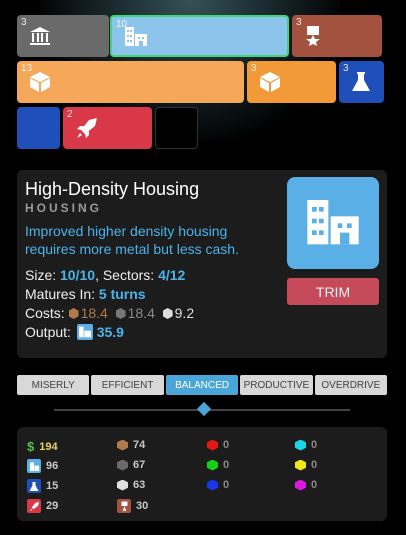 Image resolution: width=406 pixels, height=535 pixels. Describe the element at coordinates (291, 82) in the screenshot. I see `tile-metal-2: 3` at that location.